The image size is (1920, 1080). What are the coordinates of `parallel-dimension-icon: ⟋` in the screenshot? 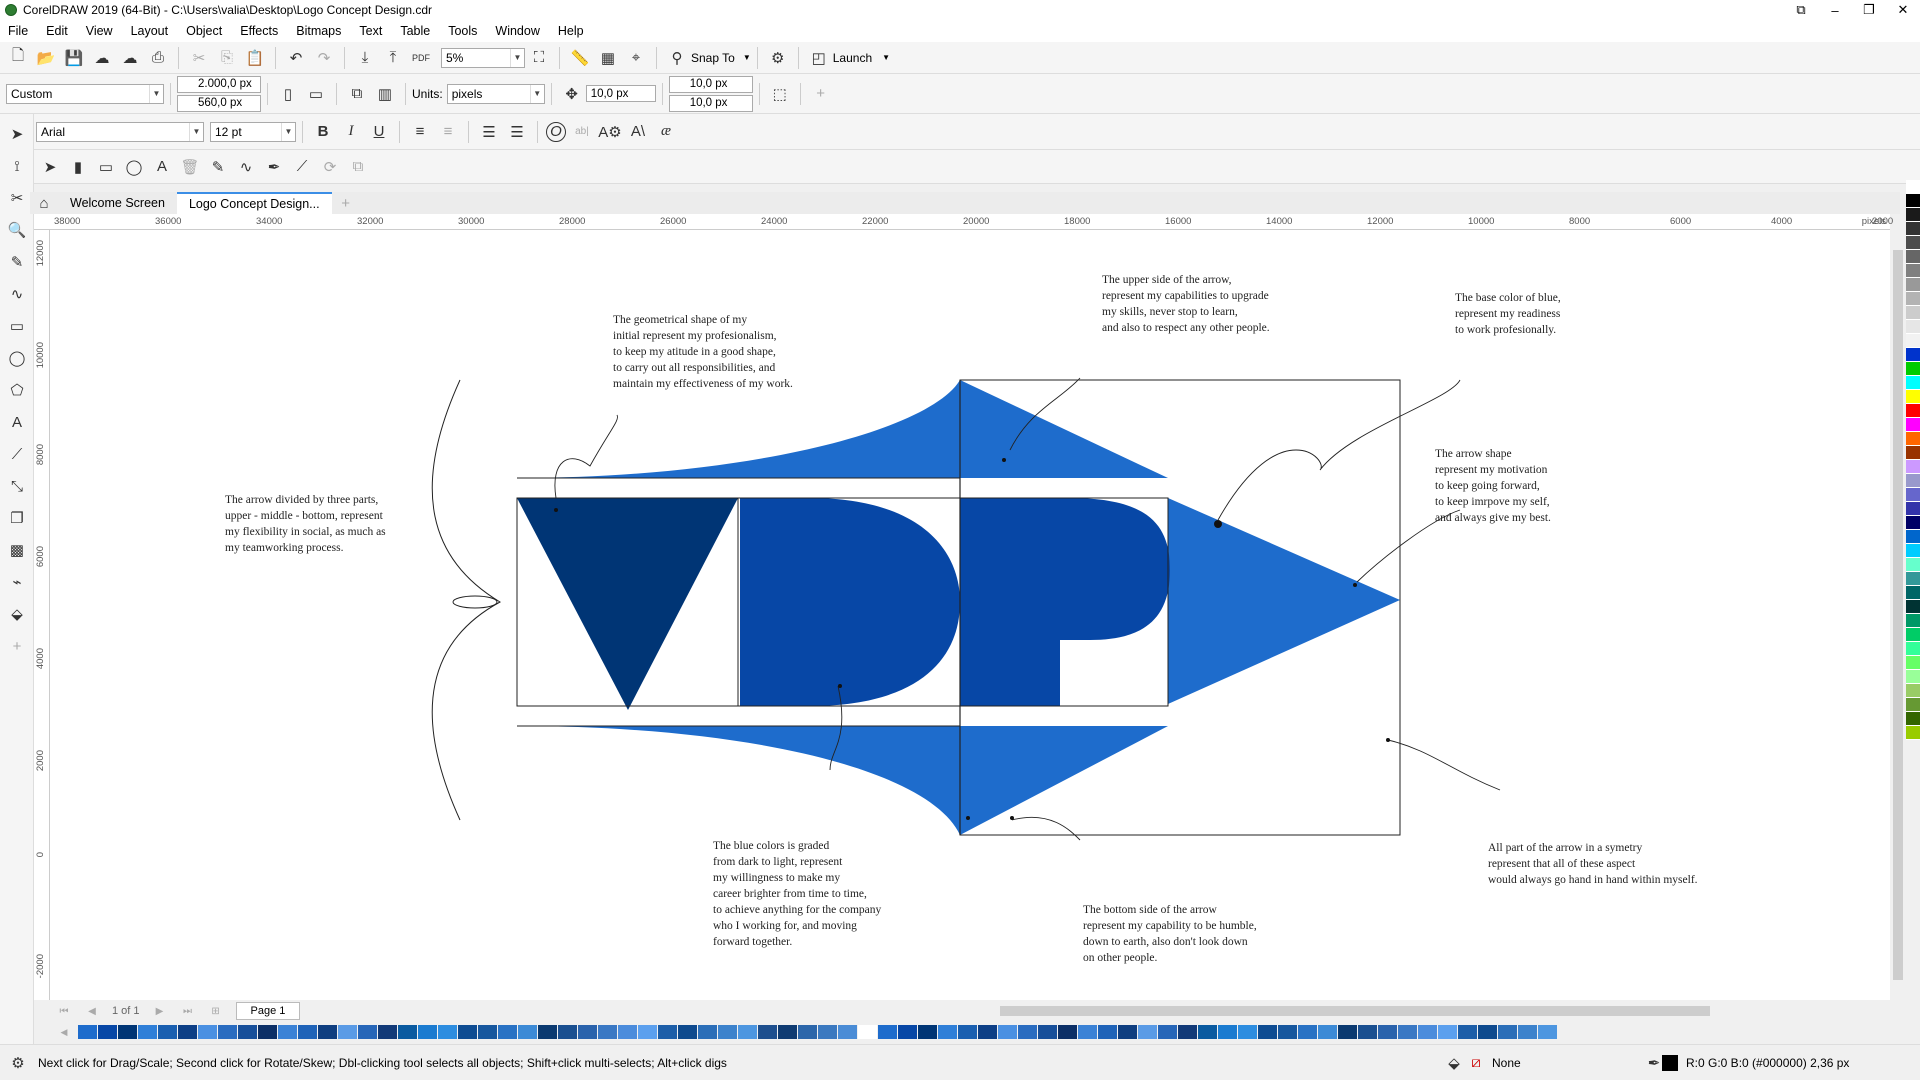 It's located at (17, 454).